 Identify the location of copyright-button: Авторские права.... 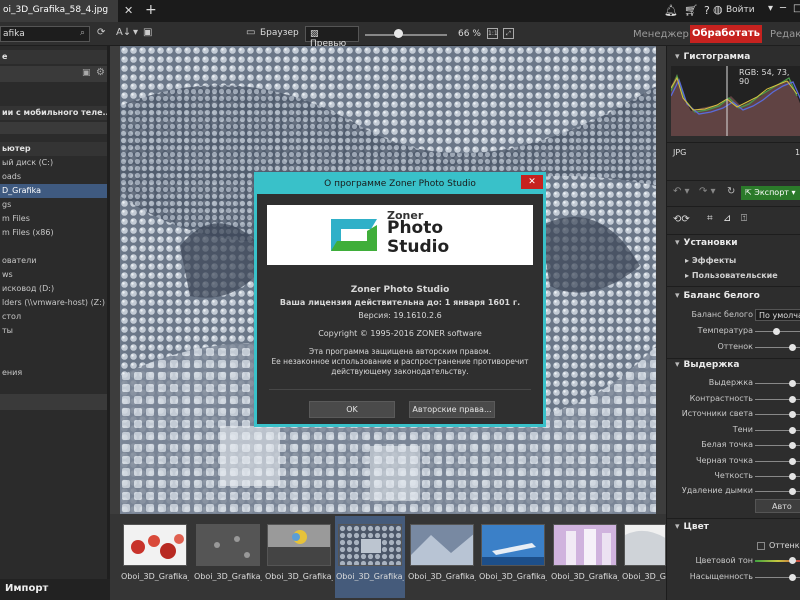
(452, 409).